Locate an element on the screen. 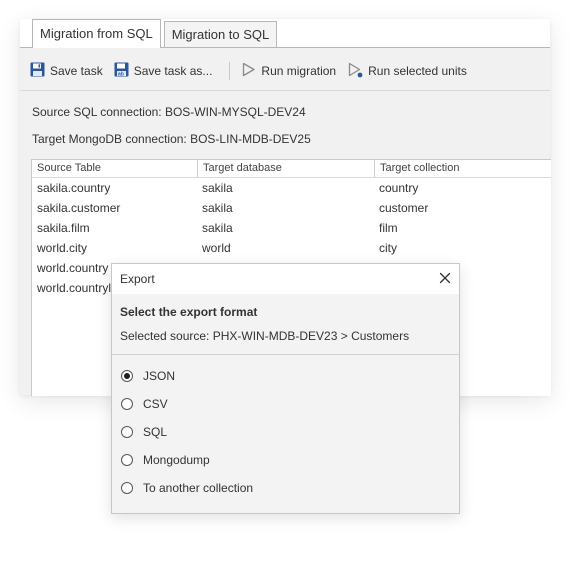 The image size is (570, 568). column-header-source-table: Source Table is located at coordinates (114, 168).